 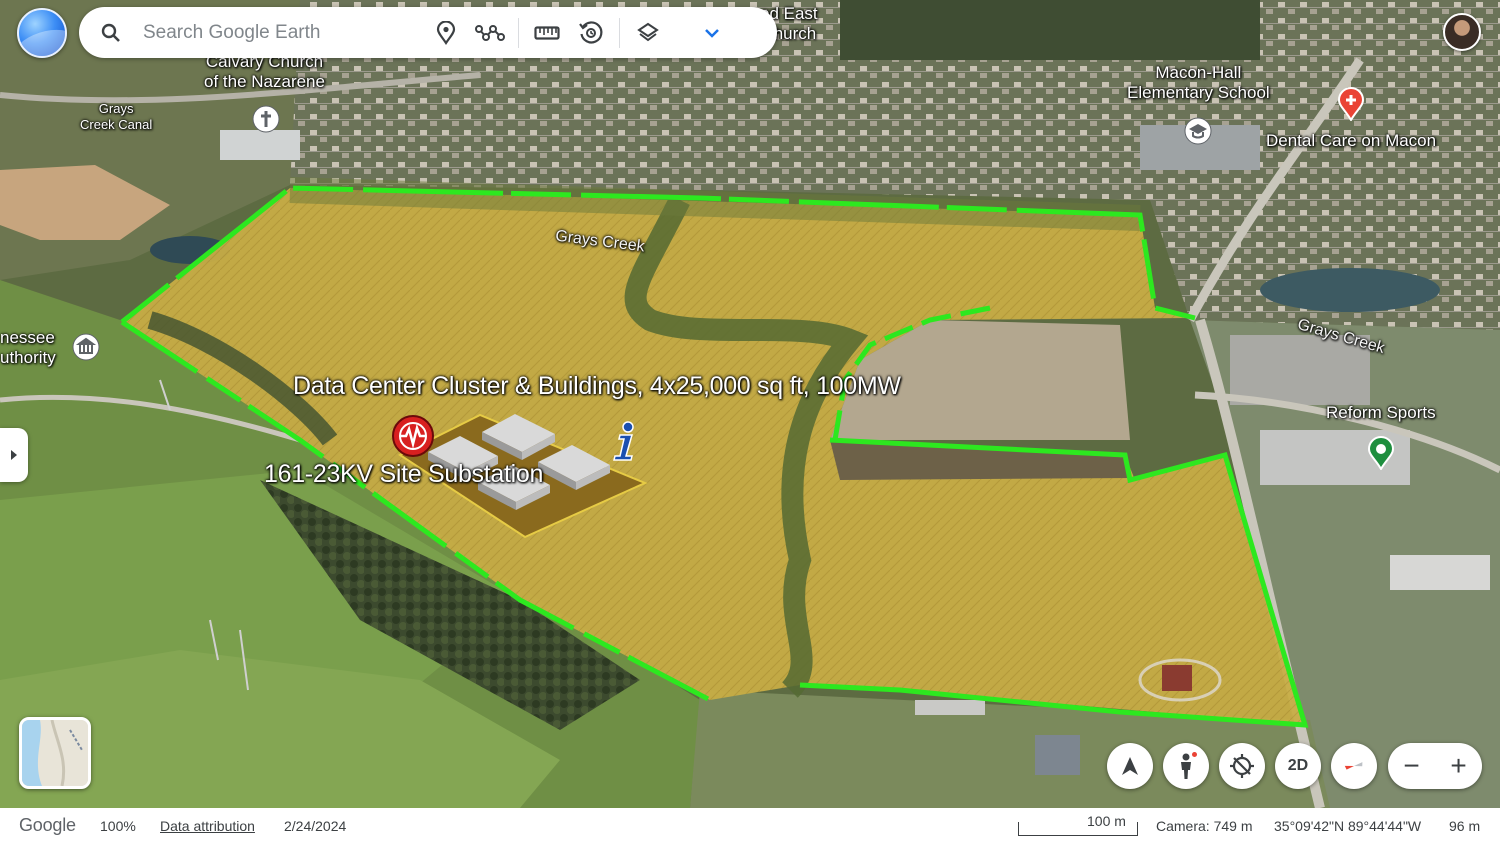 I want to click on minimap, so click(x=55, y=753).